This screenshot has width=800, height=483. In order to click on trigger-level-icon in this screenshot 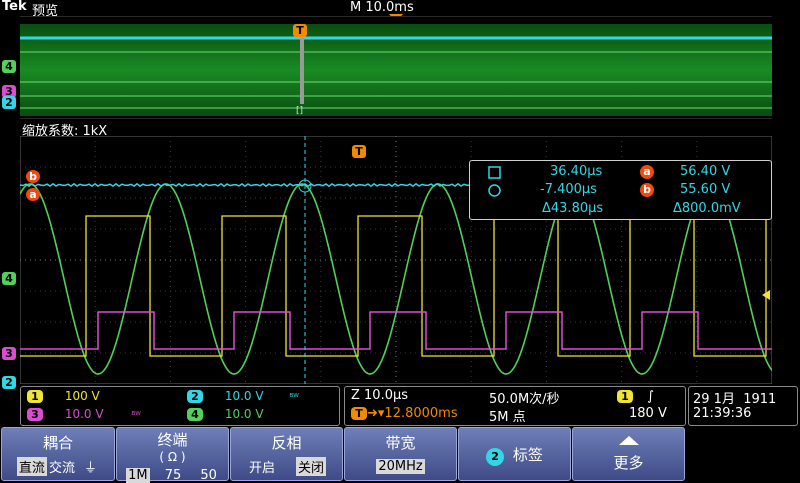, I will do `click(766, 295)`.